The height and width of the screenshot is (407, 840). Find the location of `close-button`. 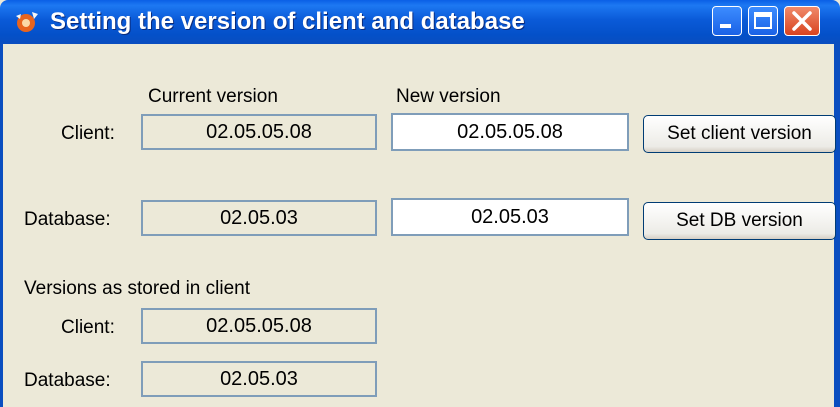

close-button is located at coordinates (802, 21).